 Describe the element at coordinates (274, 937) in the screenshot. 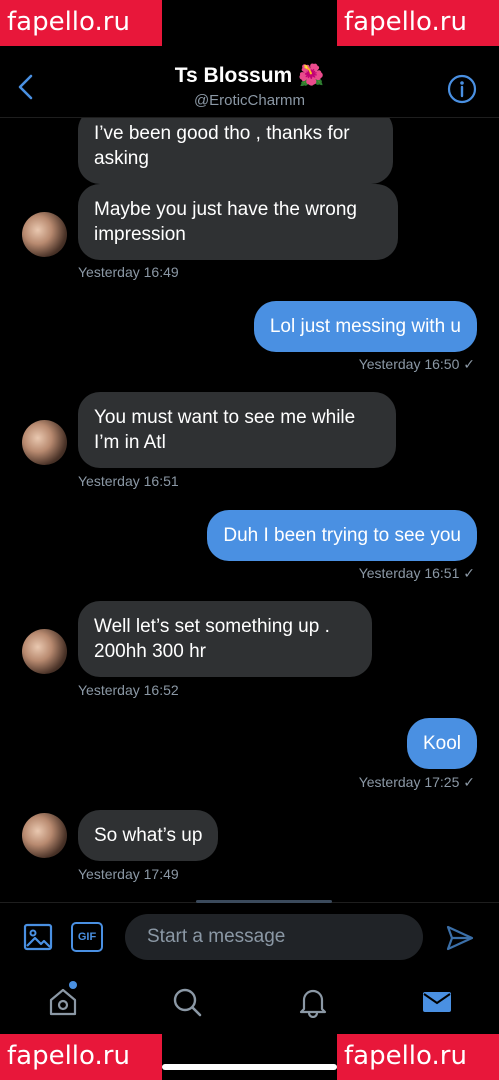

I see `message-input` at that location.